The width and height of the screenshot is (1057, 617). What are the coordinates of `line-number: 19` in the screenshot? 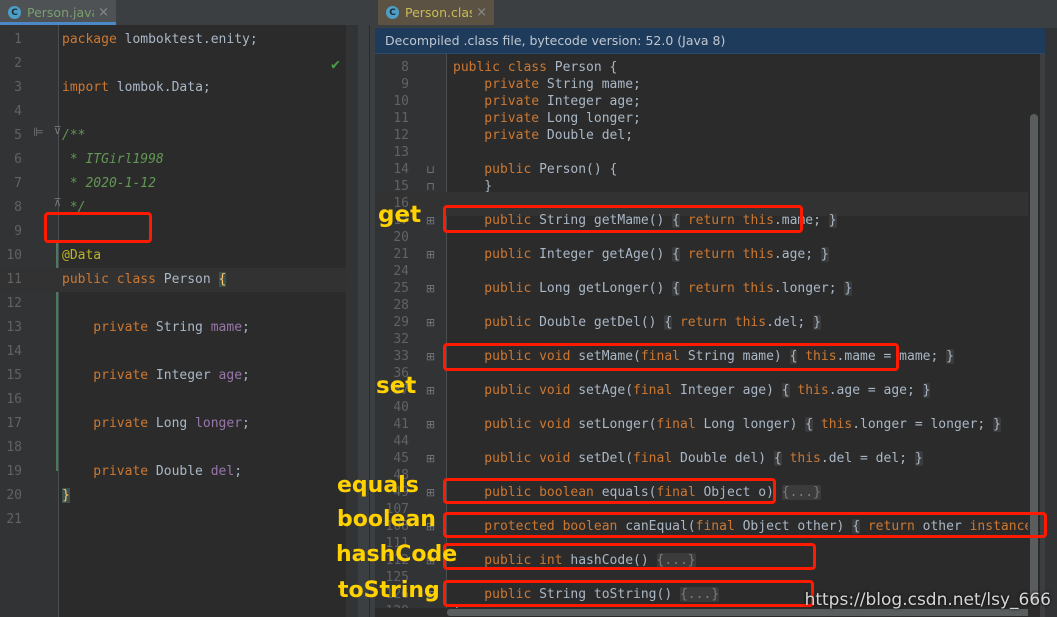 It's located at (14, 471).